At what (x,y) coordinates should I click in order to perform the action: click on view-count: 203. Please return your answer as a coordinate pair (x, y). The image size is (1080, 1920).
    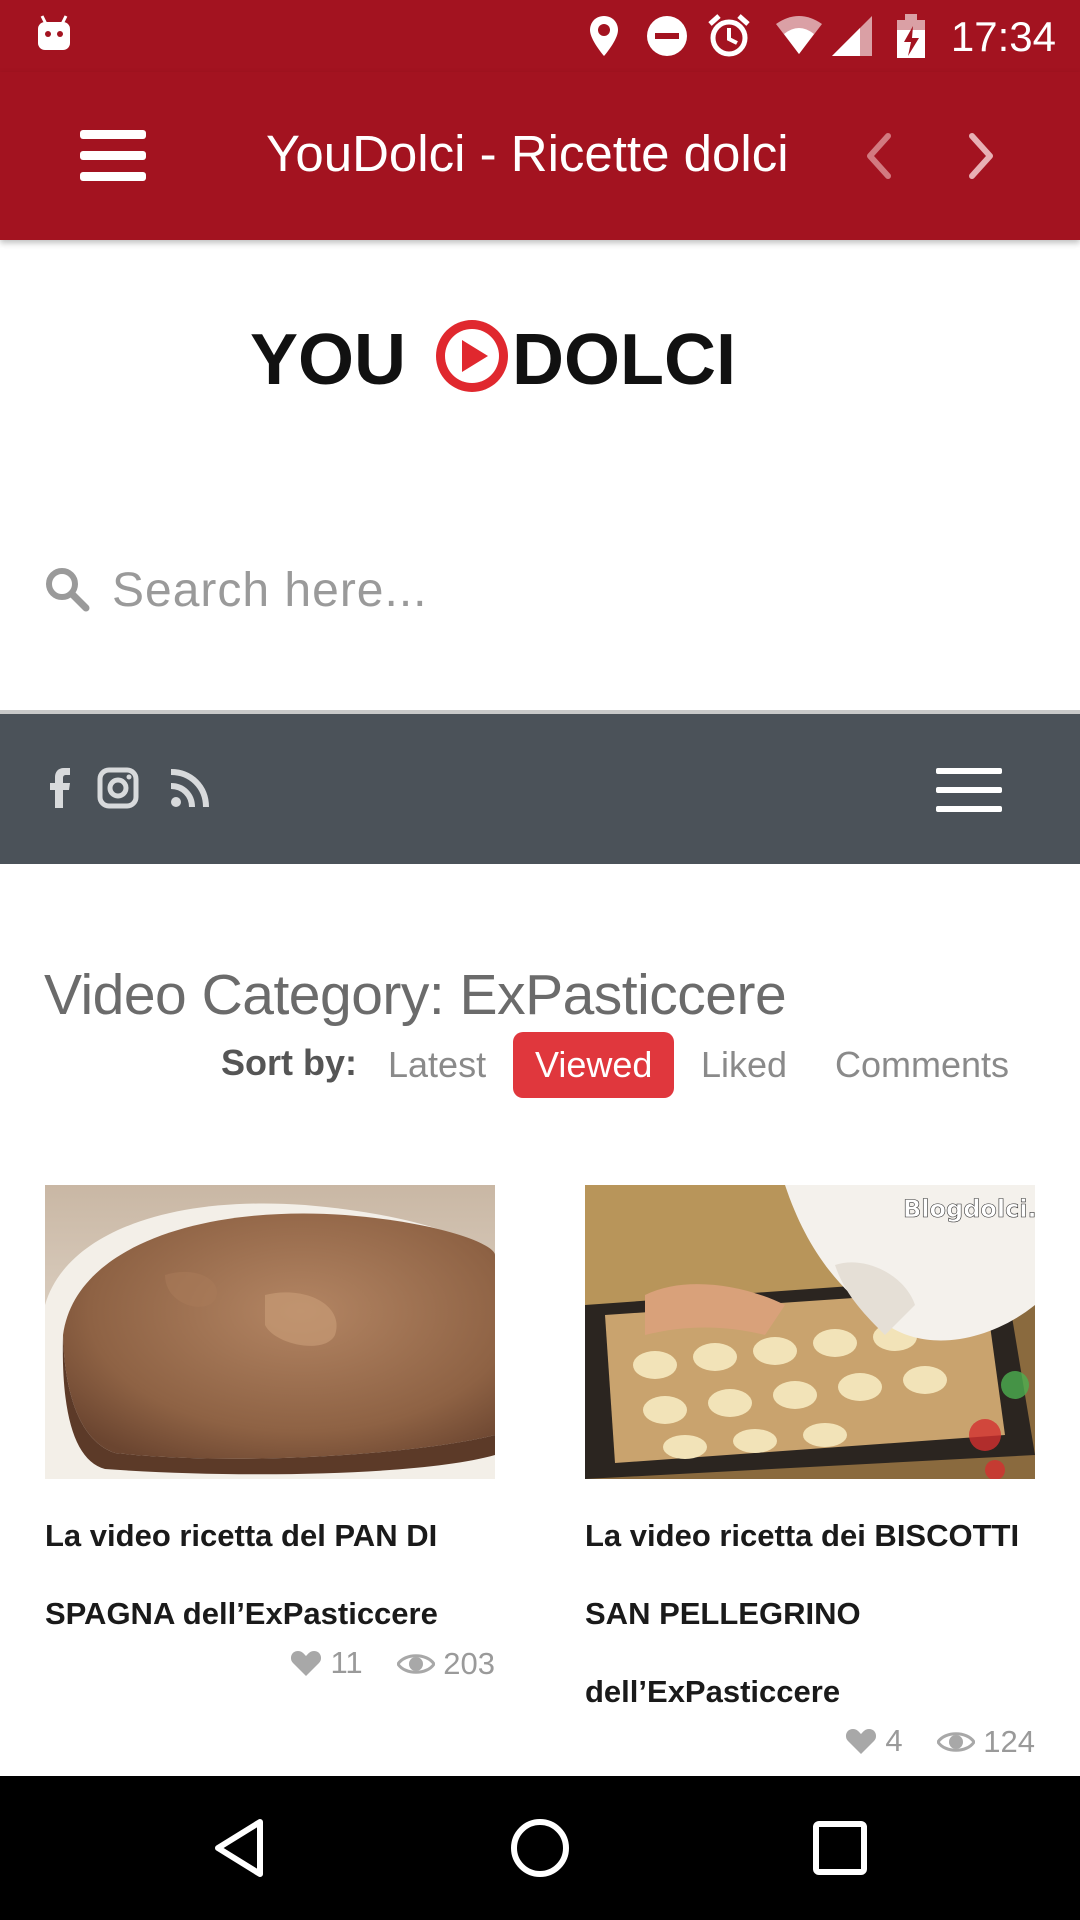
    Looking at the image, I should click on (469, 1663).